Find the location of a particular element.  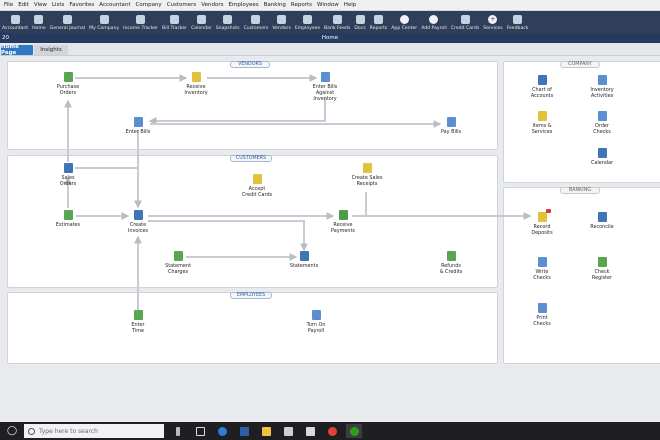

enter-time: Enter Time is located at coordinates (138, 322).